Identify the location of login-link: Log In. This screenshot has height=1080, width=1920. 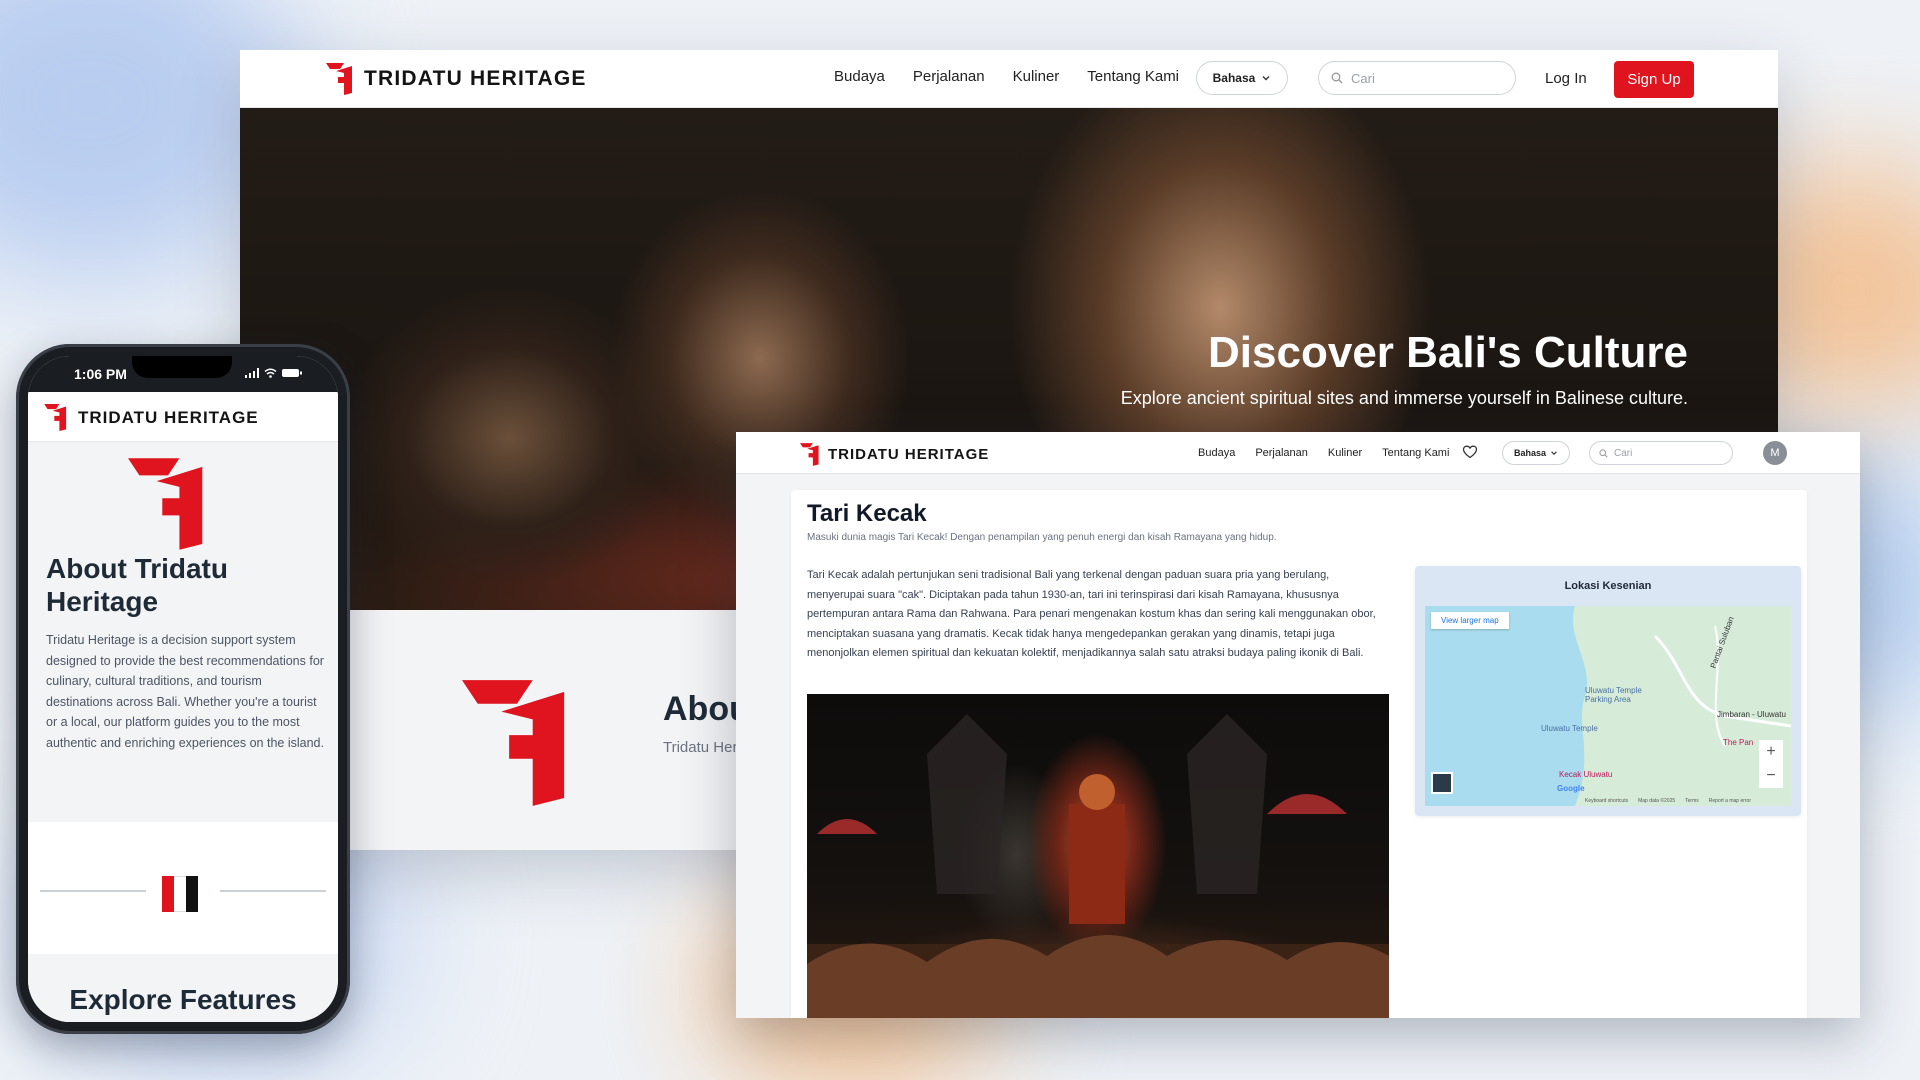
(1566, 78).